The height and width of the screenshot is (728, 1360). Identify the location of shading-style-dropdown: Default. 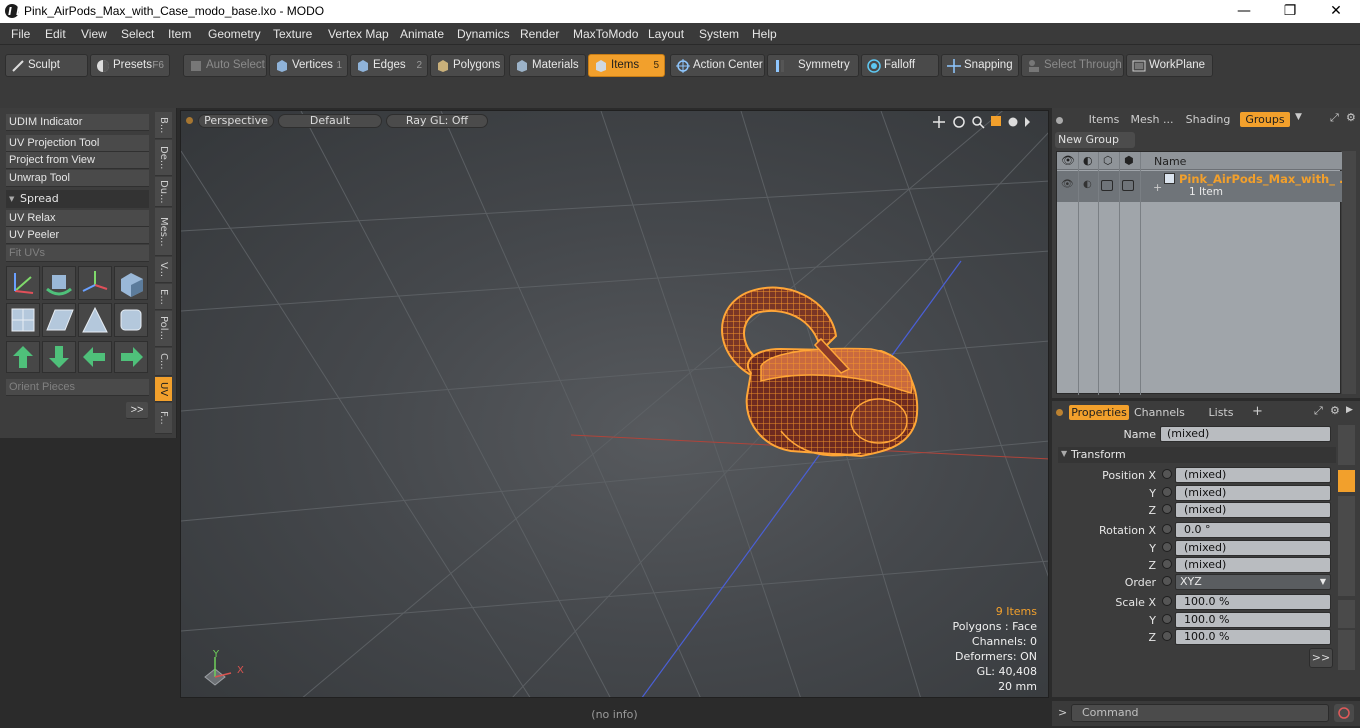
(330, 121).